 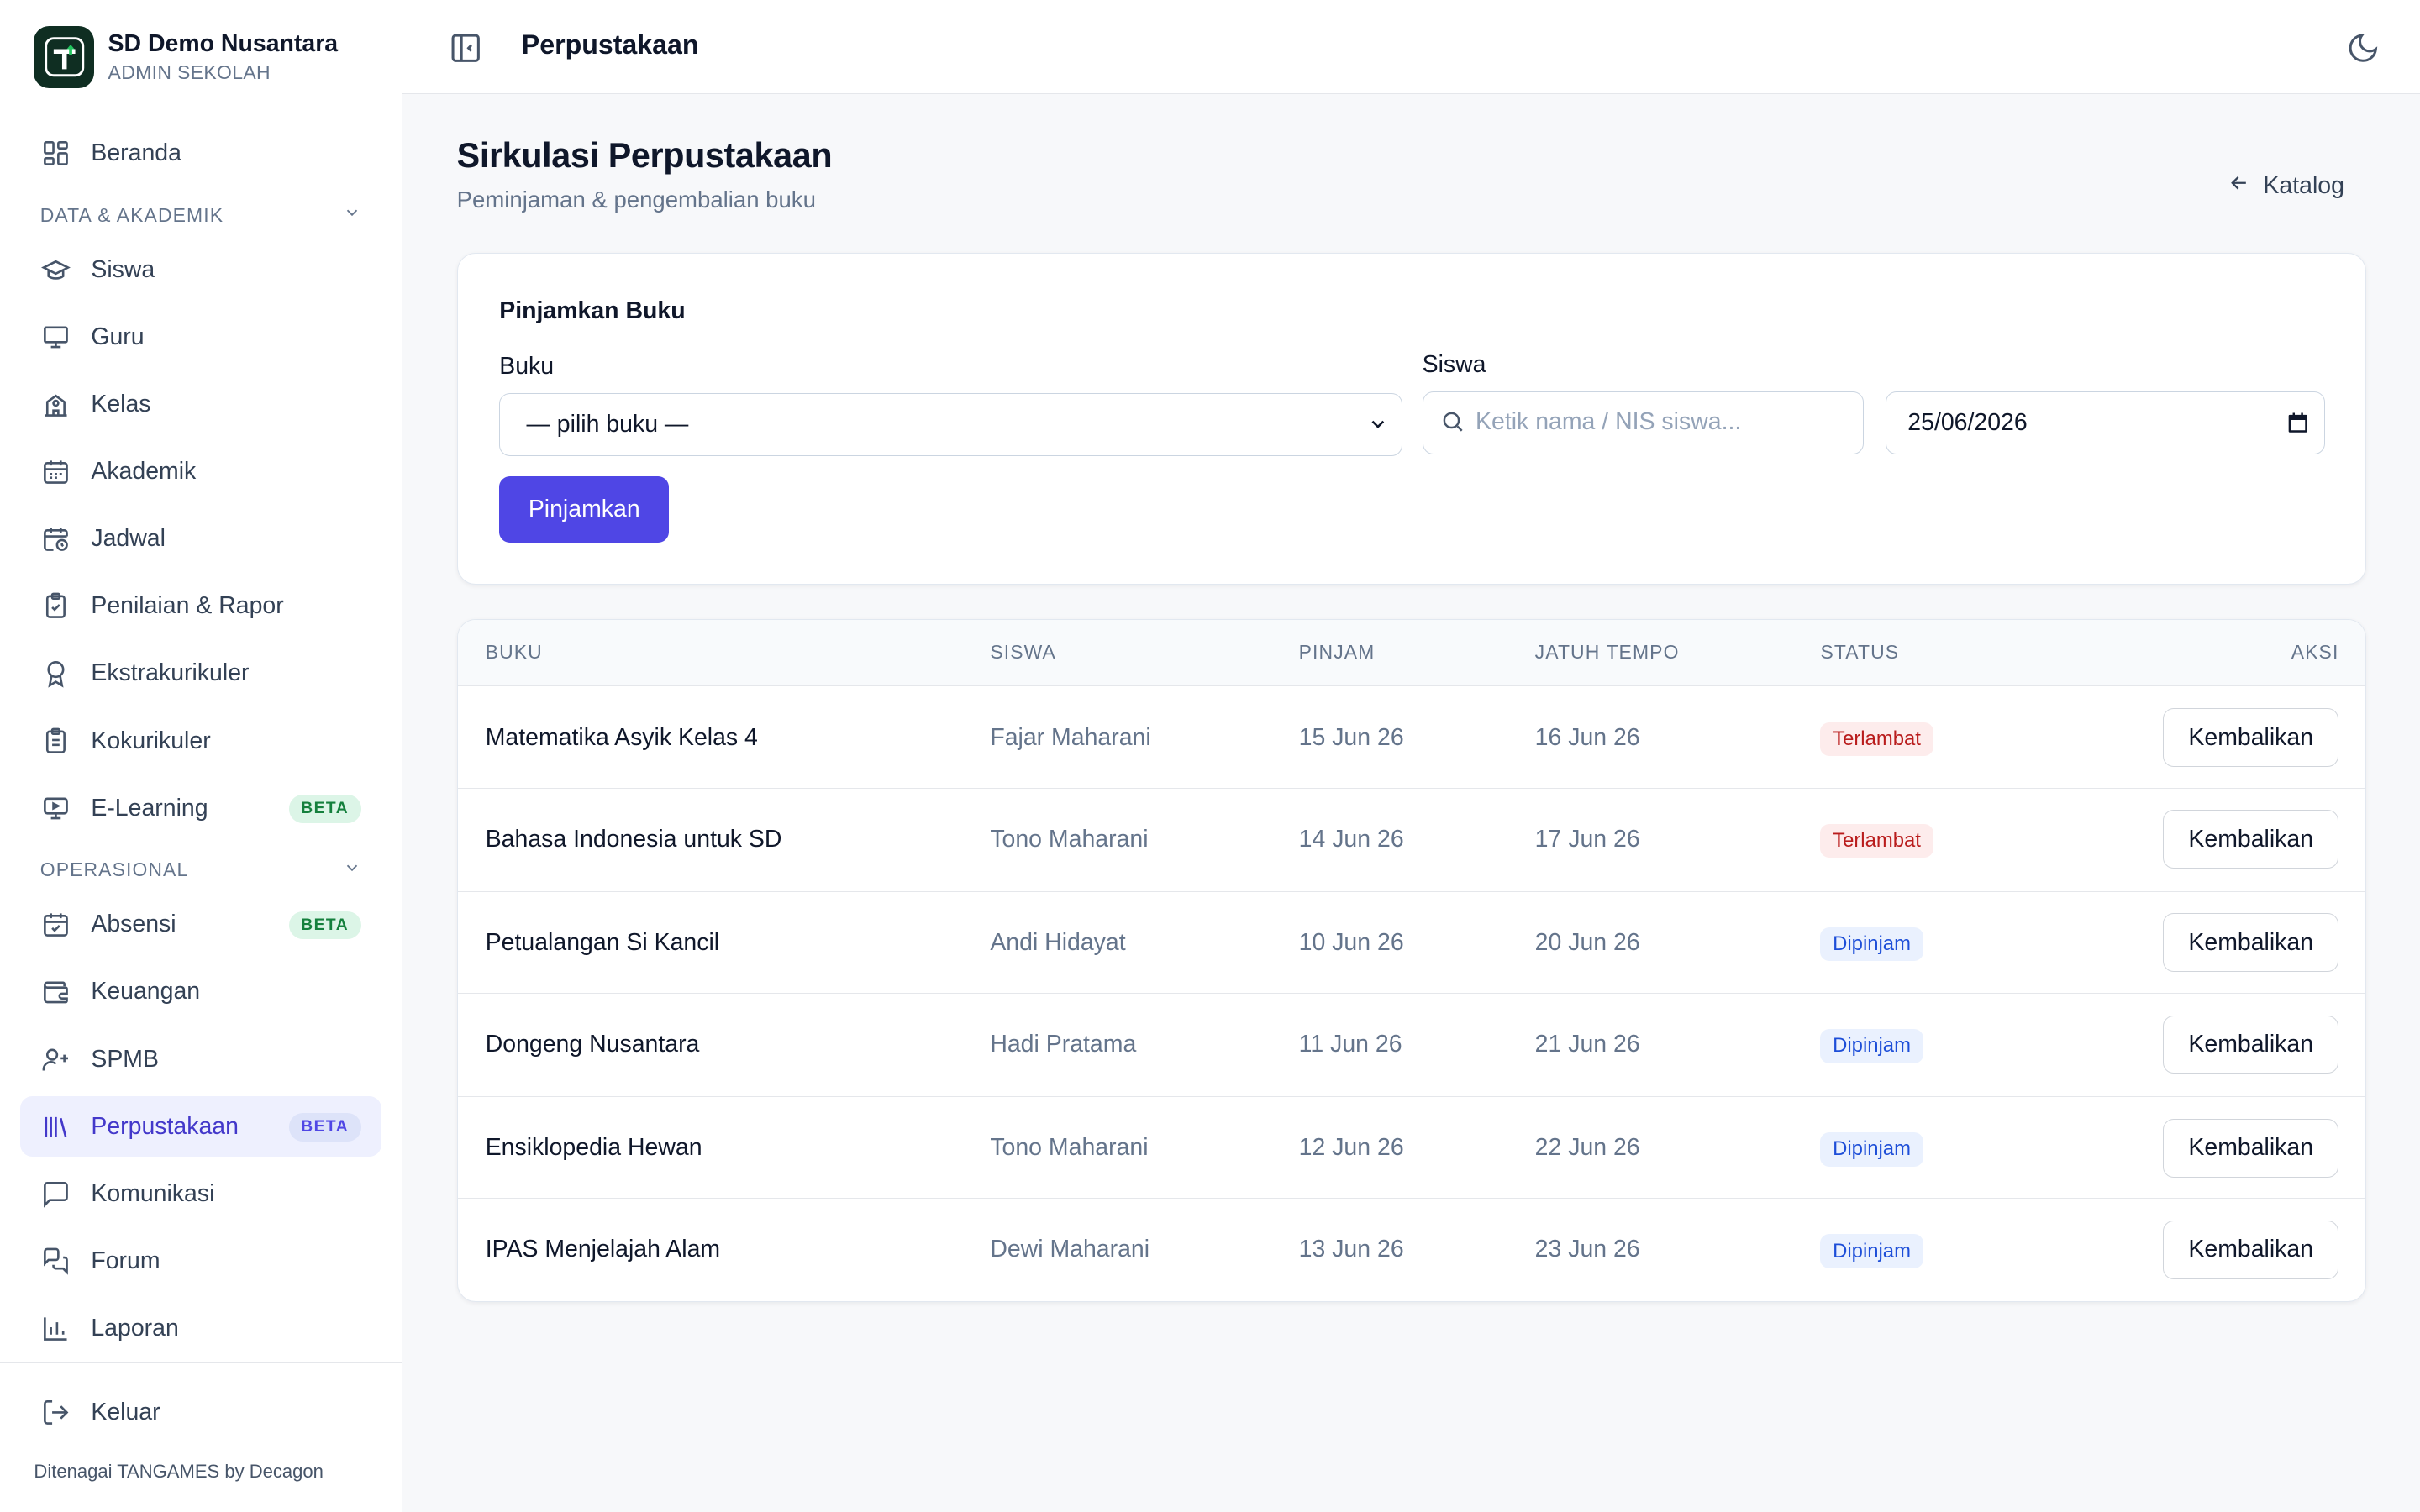 What do you see at coordinates (131, 214) in the screenshot?
I see `section-label: DATA & AKADEMIK` at bounding box center [131, 214].